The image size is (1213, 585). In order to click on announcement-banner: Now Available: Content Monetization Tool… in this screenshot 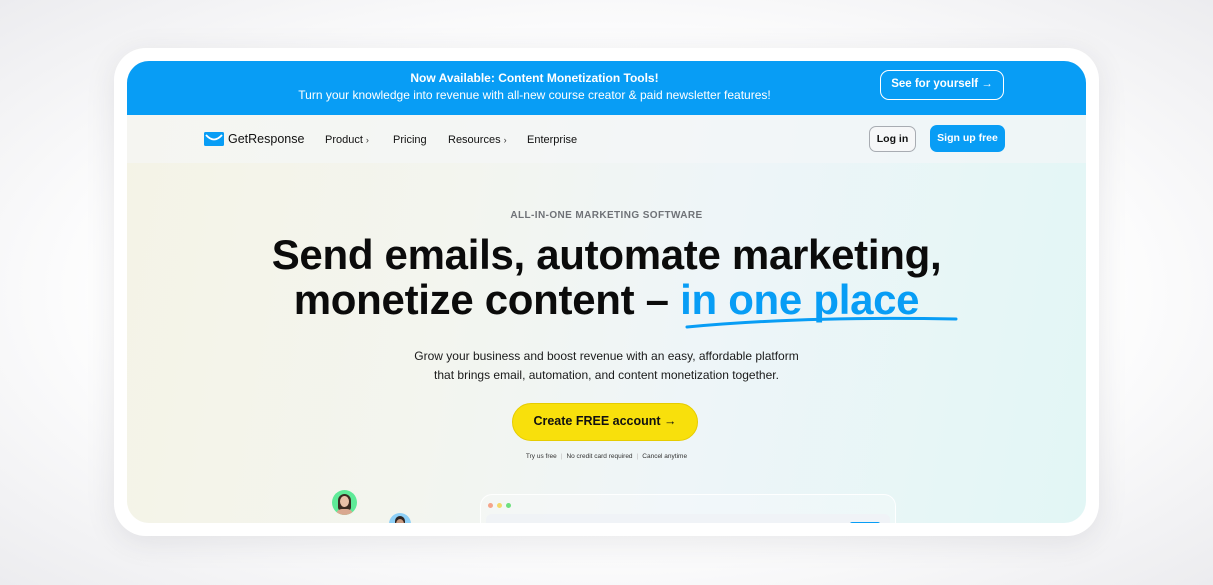, I will do `click(606, 88)`.